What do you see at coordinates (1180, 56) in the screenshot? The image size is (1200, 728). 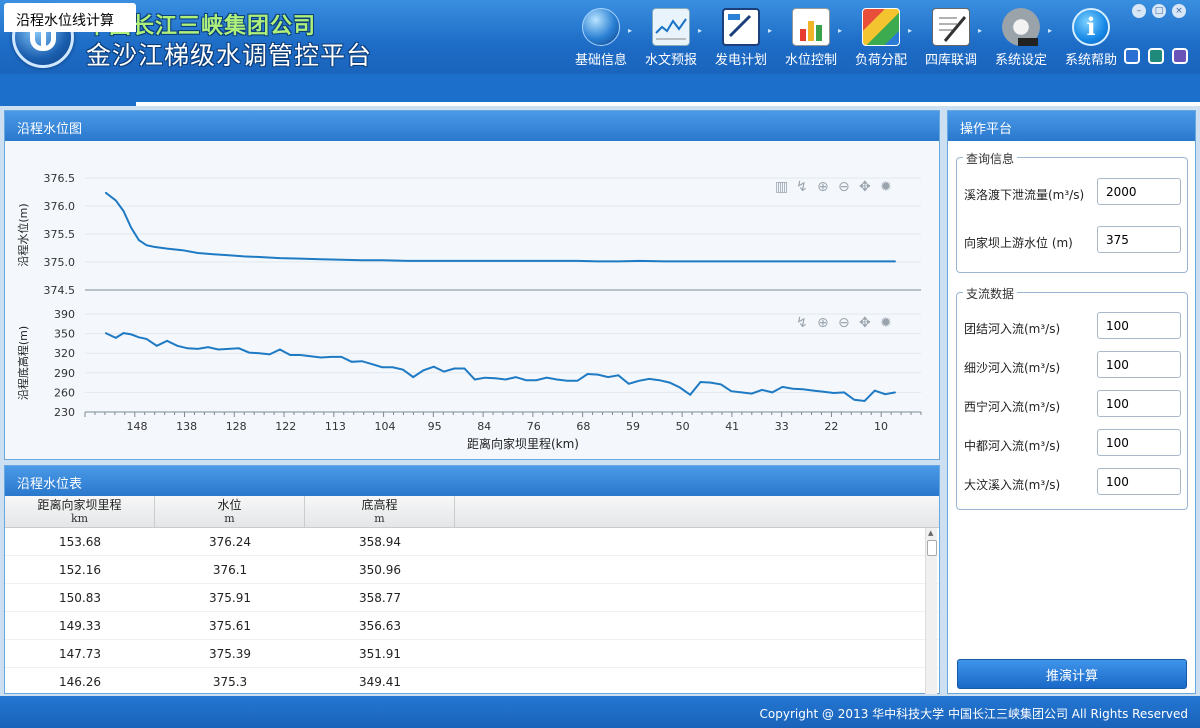 I see `skin-purple-button` at bounding box center [1180, 56].